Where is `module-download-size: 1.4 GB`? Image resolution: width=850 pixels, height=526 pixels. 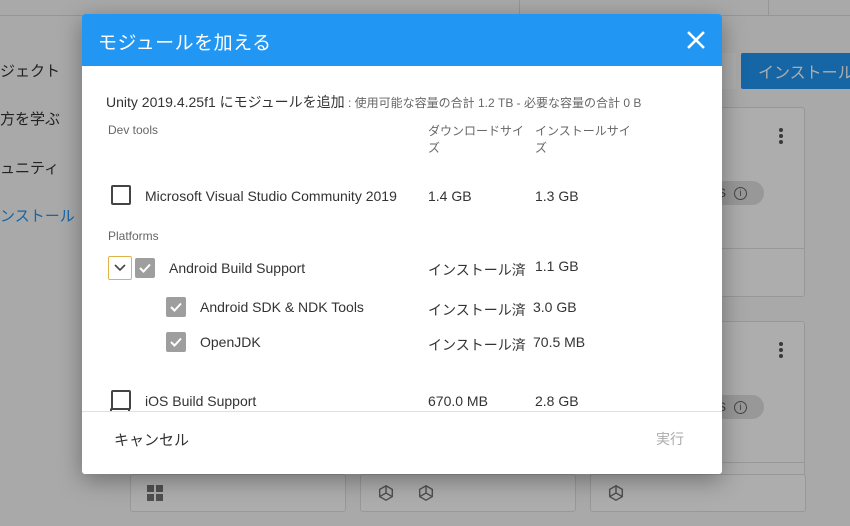 module-download-size: 1.4 GB is located at coordinates (450, 196).